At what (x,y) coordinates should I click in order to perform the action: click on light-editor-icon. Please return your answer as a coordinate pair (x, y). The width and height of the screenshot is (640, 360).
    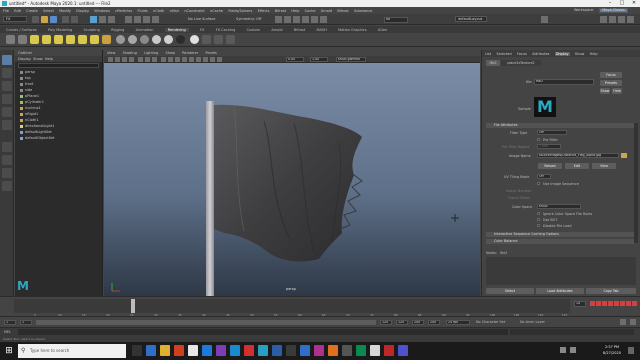
    Looking at the image, I should click on (106, 39).